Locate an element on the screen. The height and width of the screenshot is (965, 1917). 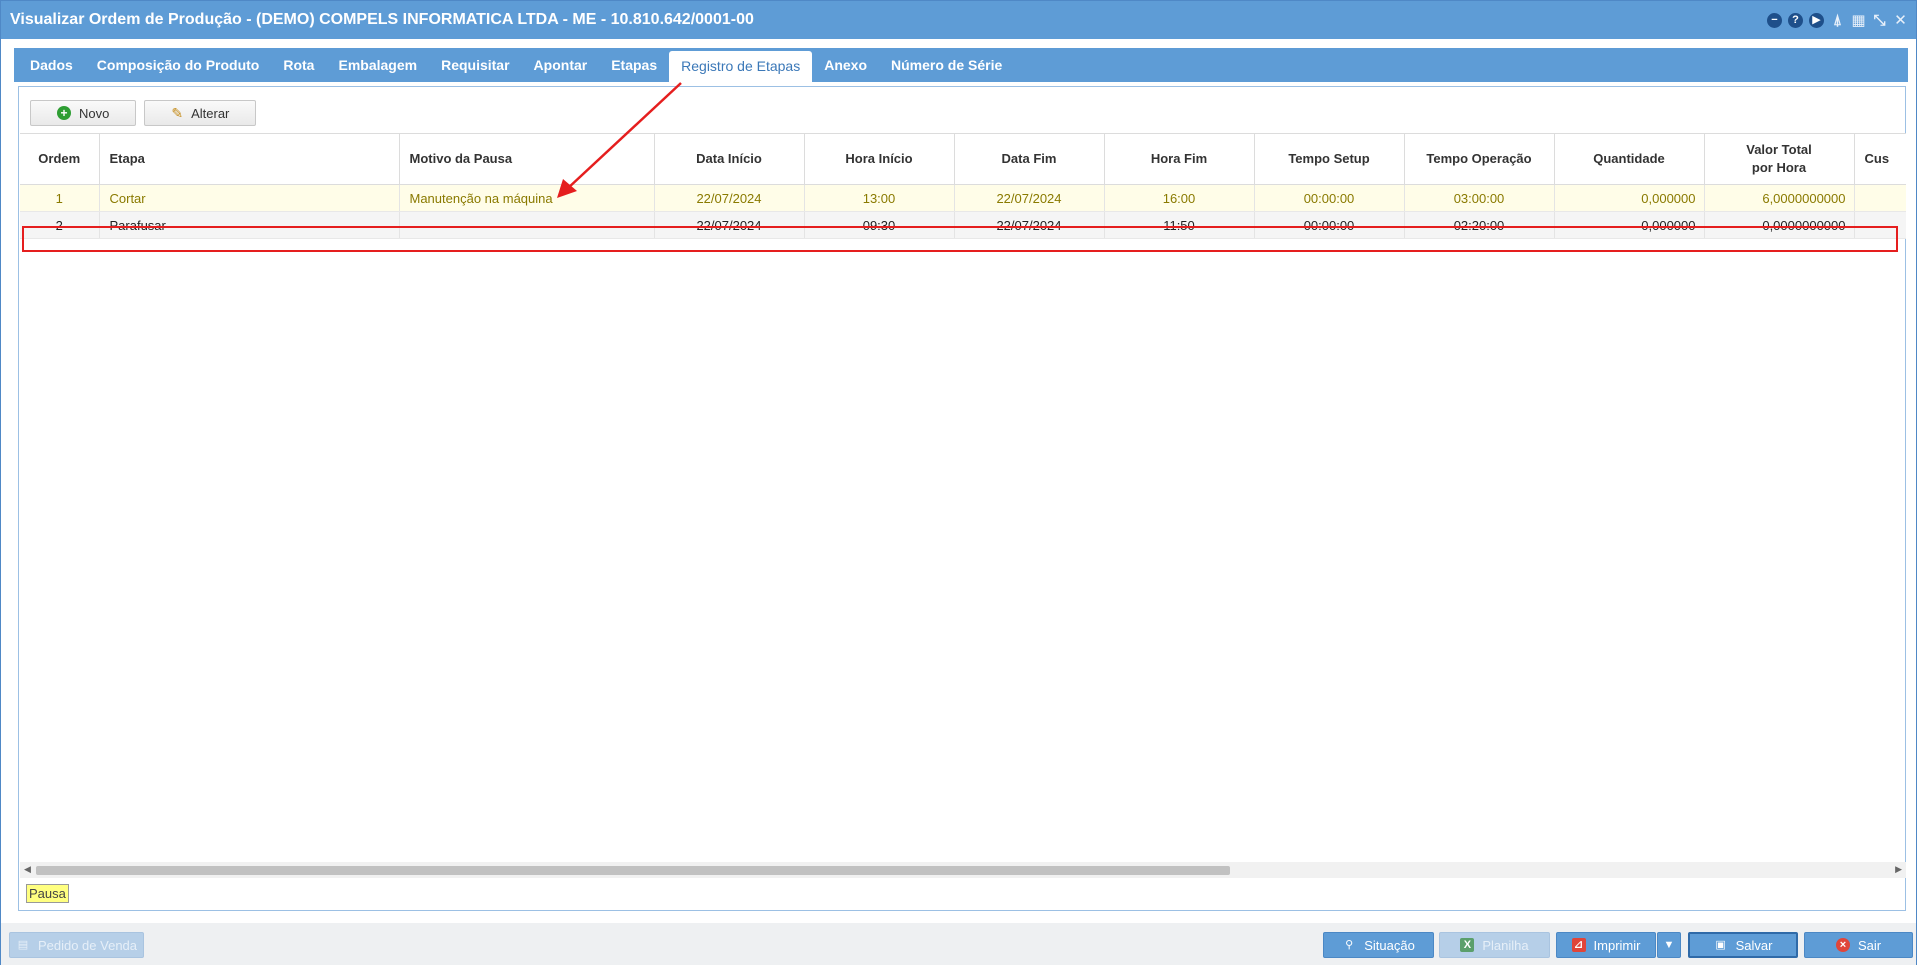
column-header-motivo-pausa: Motivo da Pausa is located at coordinates (527, 159).